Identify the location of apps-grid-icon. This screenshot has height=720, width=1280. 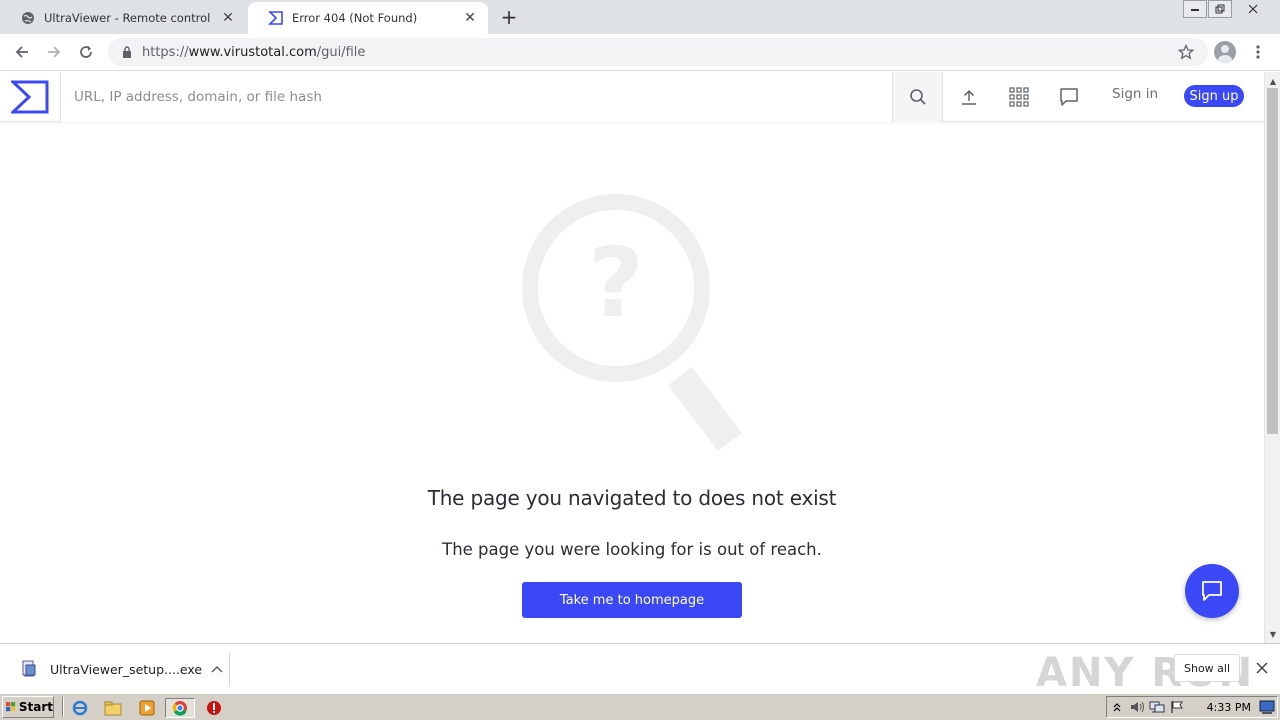
(1019, 97).